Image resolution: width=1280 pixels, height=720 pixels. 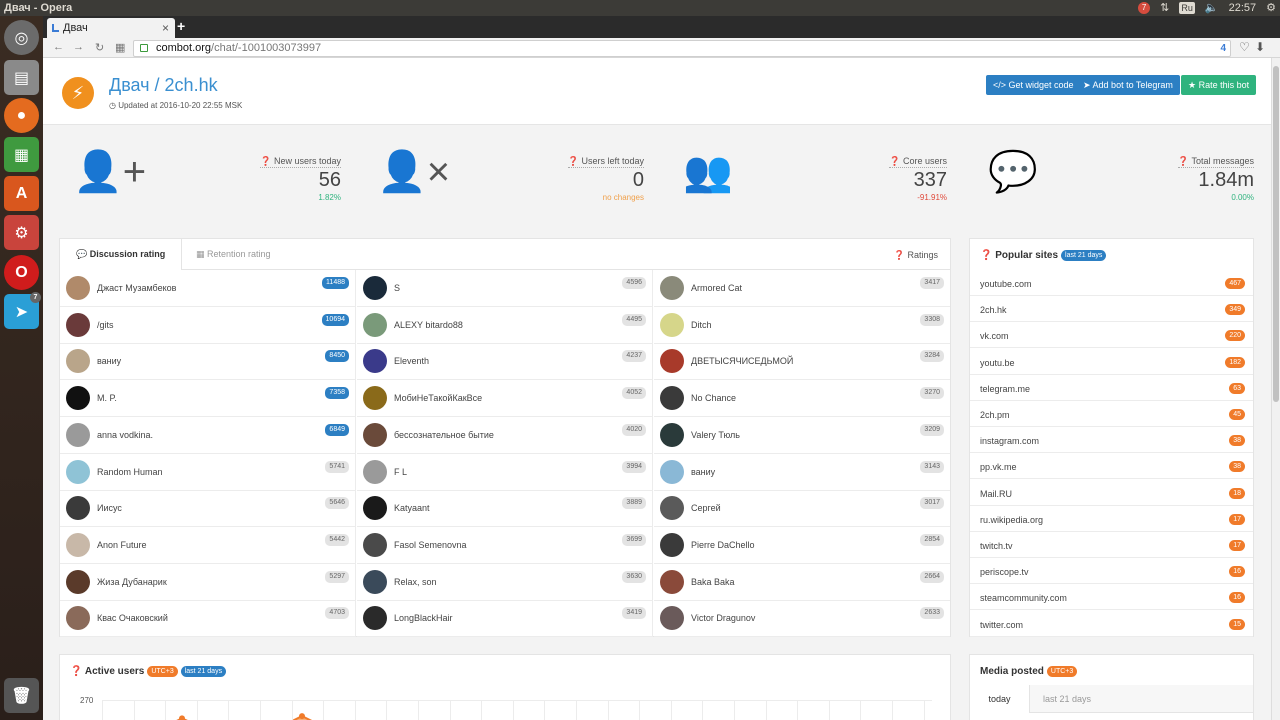 What do you see at coordinates (723, 545) in the screenshot?
I see `user-name: Pierre DaChello` at bounding box center [723, 545].